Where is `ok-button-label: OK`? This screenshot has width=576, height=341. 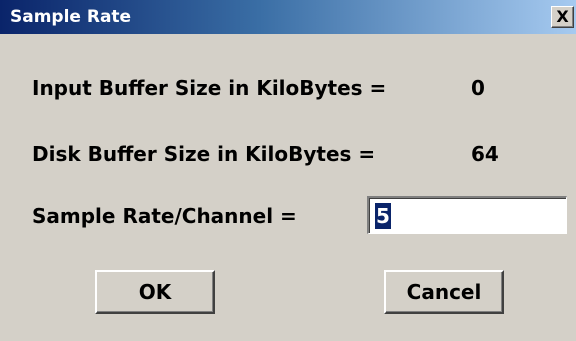 ok-button-label: OK is located at coordinates (155, 292).